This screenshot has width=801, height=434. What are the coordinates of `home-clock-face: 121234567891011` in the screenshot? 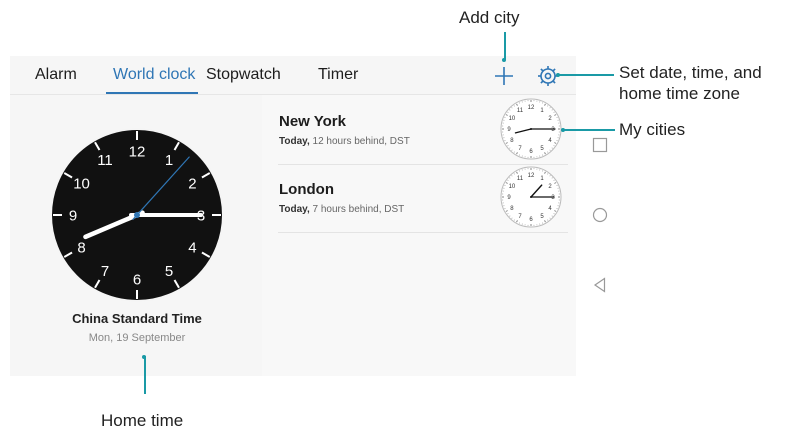 It's located at (137, 215).